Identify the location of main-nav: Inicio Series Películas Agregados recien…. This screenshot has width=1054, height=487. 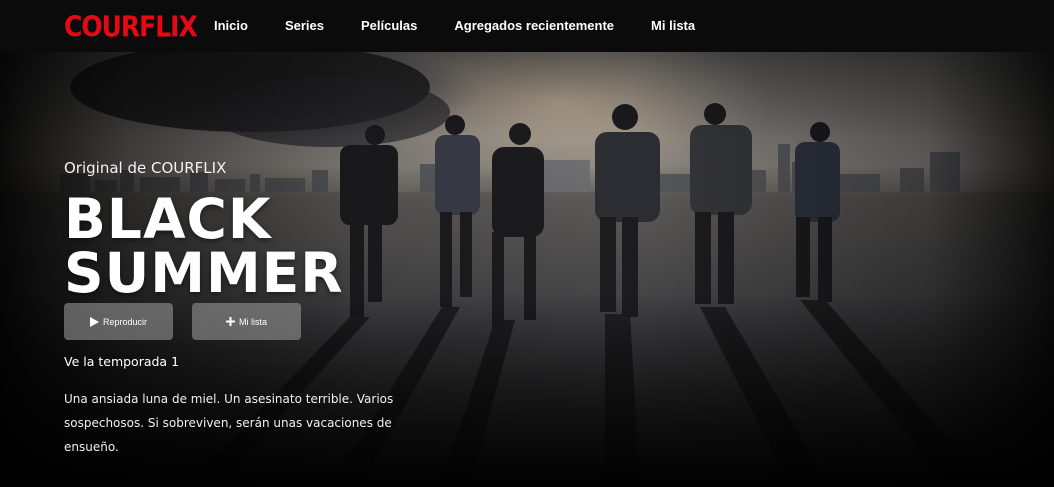
(473, 25).